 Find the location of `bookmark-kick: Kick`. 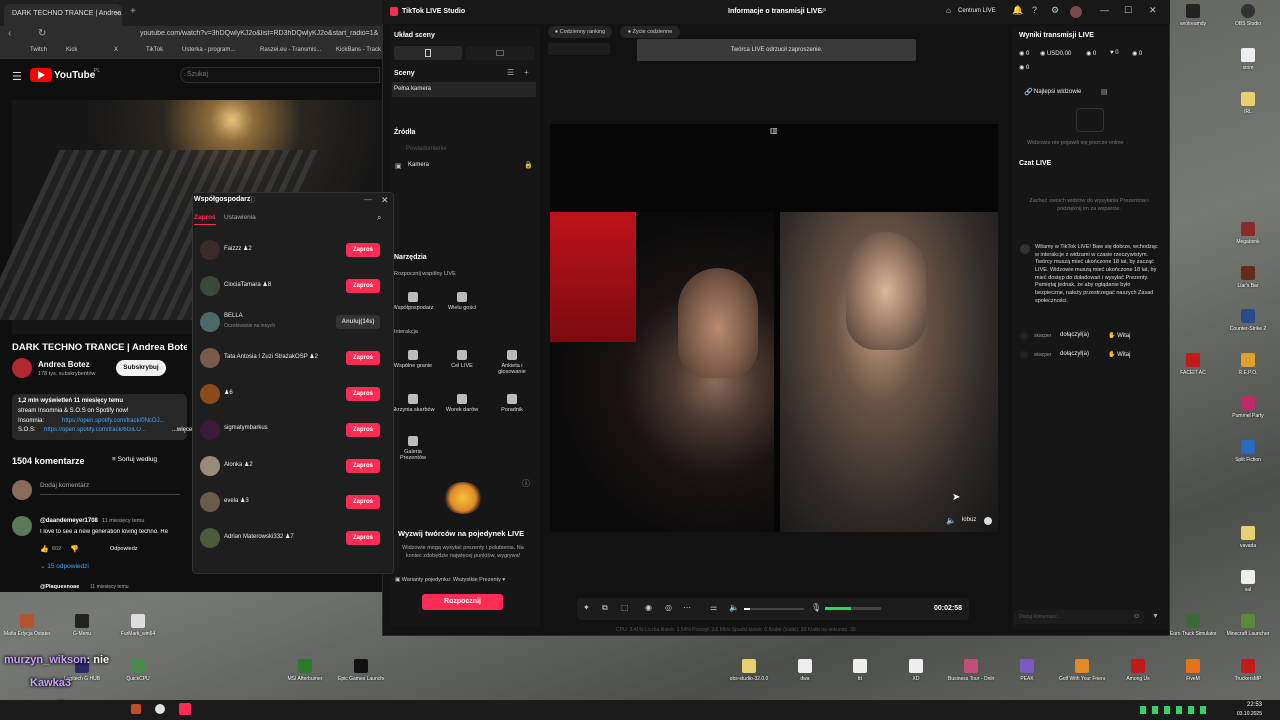

bookmark-kick: Kick is located at coordinates (71, 50).